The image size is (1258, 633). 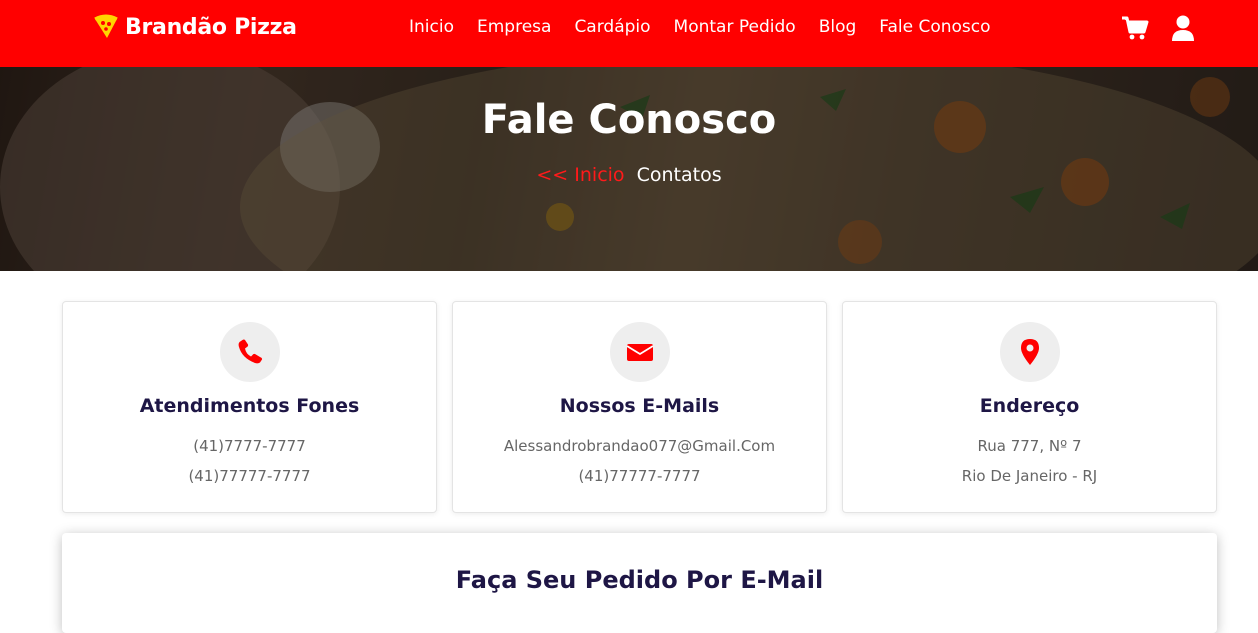 I want to click on brand-logo: Brandão Pizza, so click(x=195, y=27).